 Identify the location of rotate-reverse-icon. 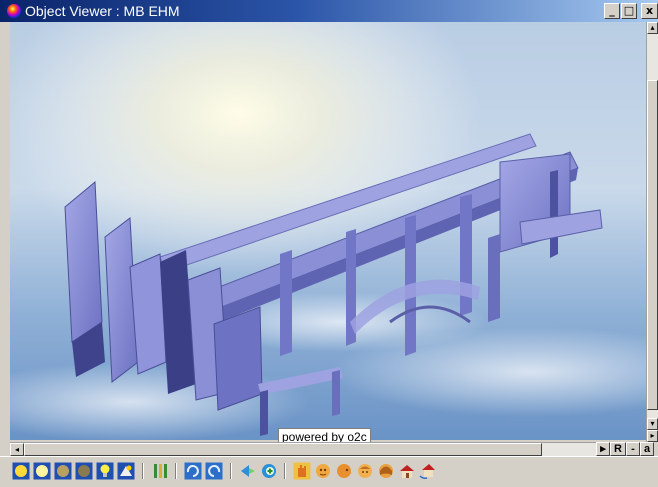
(214, 471).